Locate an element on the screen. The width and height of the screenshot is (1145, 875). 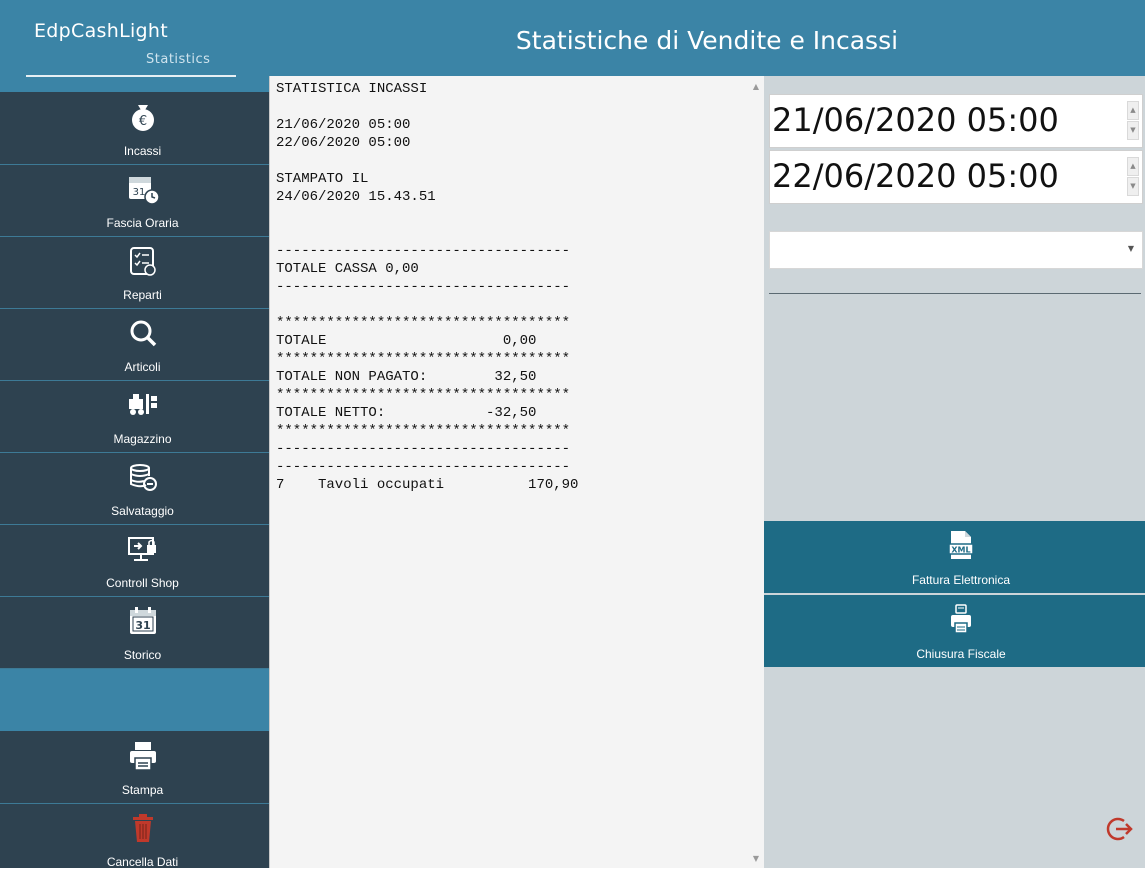
calendar-31-icon: 31 is located at coordinates (142, 623).